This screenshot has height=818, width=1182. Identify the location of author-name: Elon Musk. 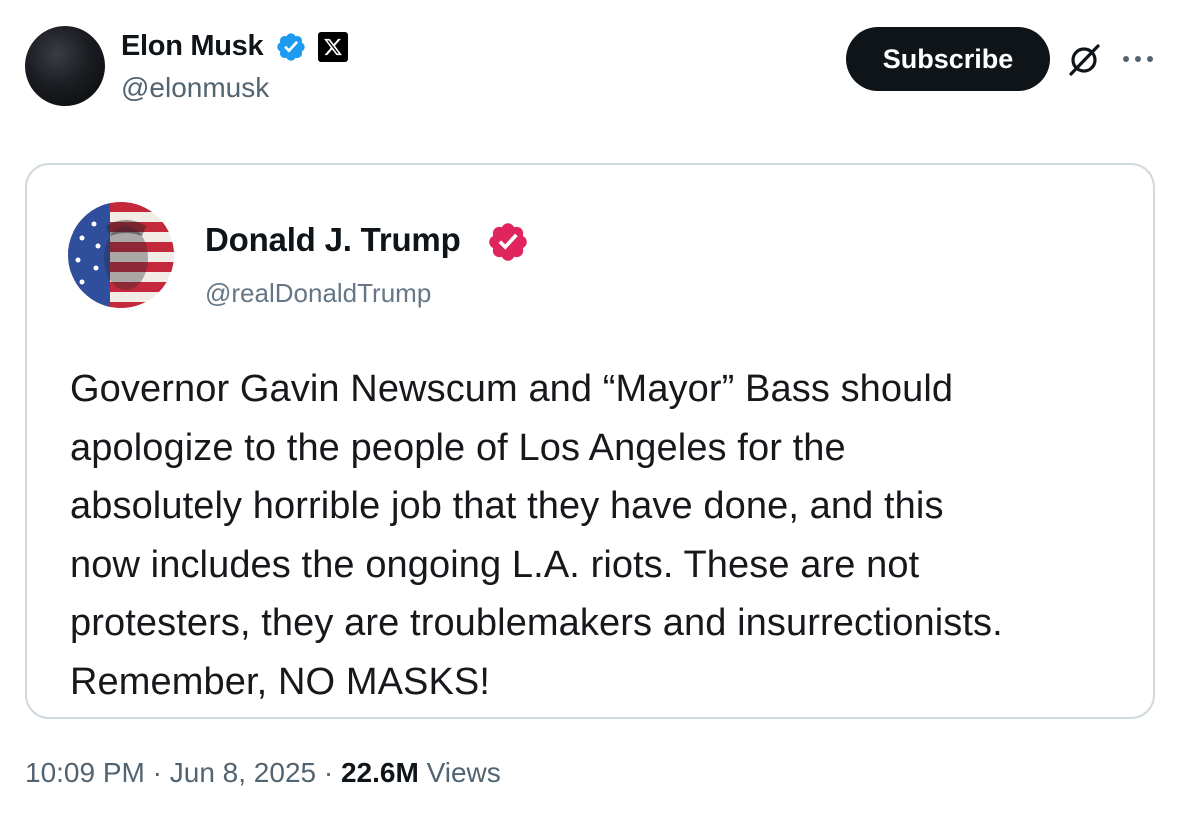
(192, 46).